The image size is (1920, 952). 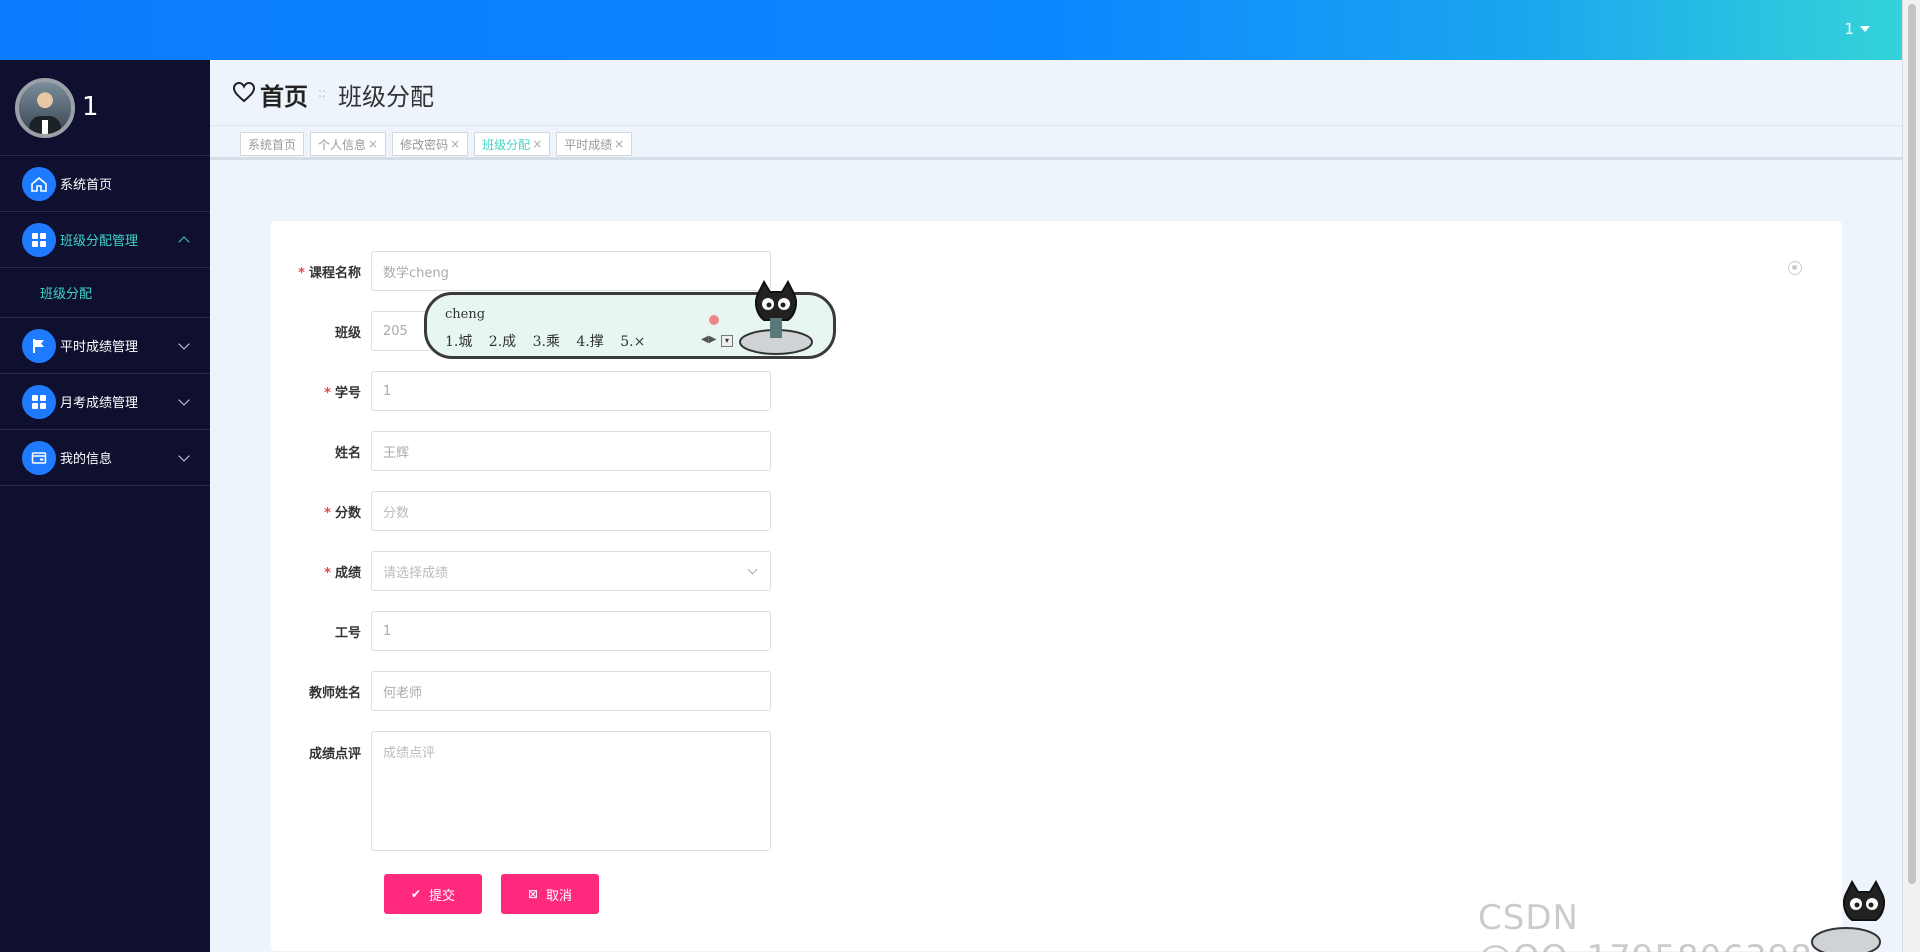 I want to click on scrollbar-thumb, so click(x=1912, y=444).